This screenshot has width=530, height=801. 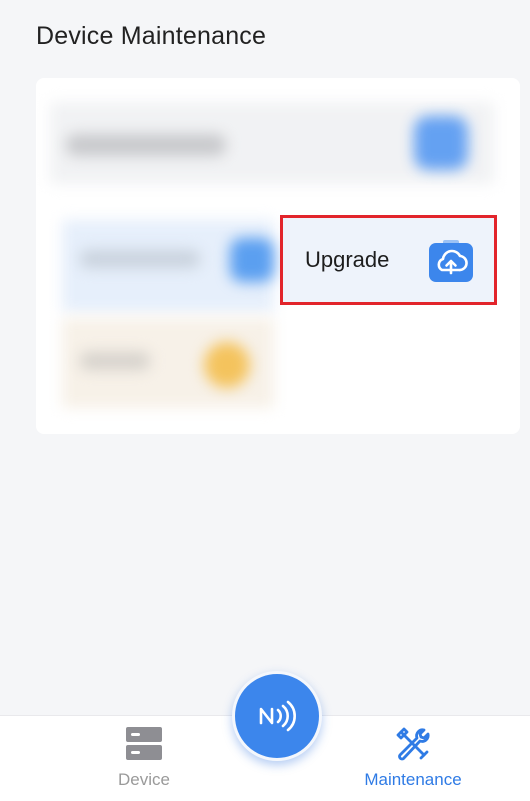 What do you see at coordinates (413, 779) in the screenshot?
I see `tab-label: Maintenance` at bounding box center [413, 779].